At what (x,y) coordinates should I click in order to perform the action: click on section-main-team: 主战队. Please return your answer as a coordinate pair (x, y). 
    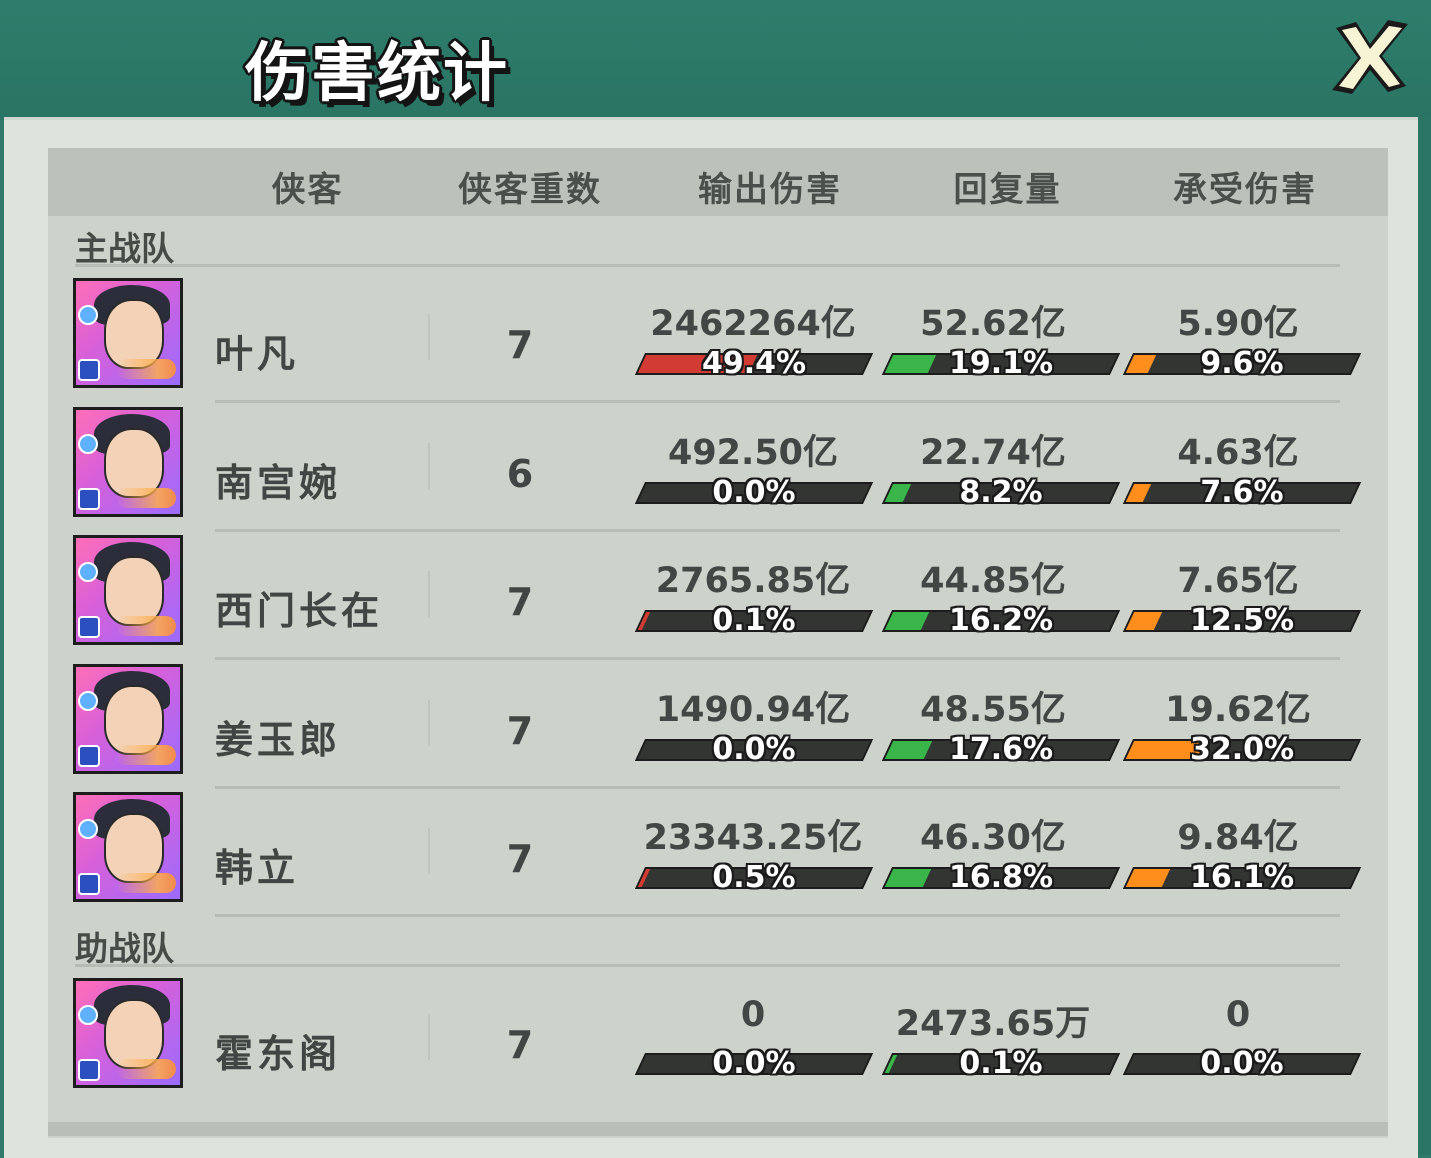
    Looking at the image, I should click on (124, 248).